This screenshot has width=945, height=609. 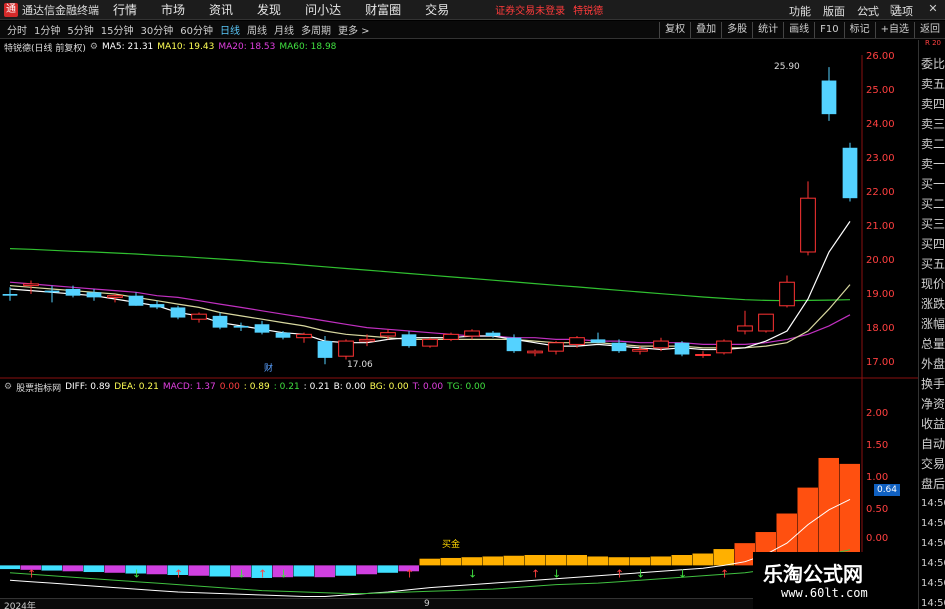 What do you see at coordinates (834, 11) in the screenshot?
I see `menu-layout: 版面` at bounding box center [834, 11].